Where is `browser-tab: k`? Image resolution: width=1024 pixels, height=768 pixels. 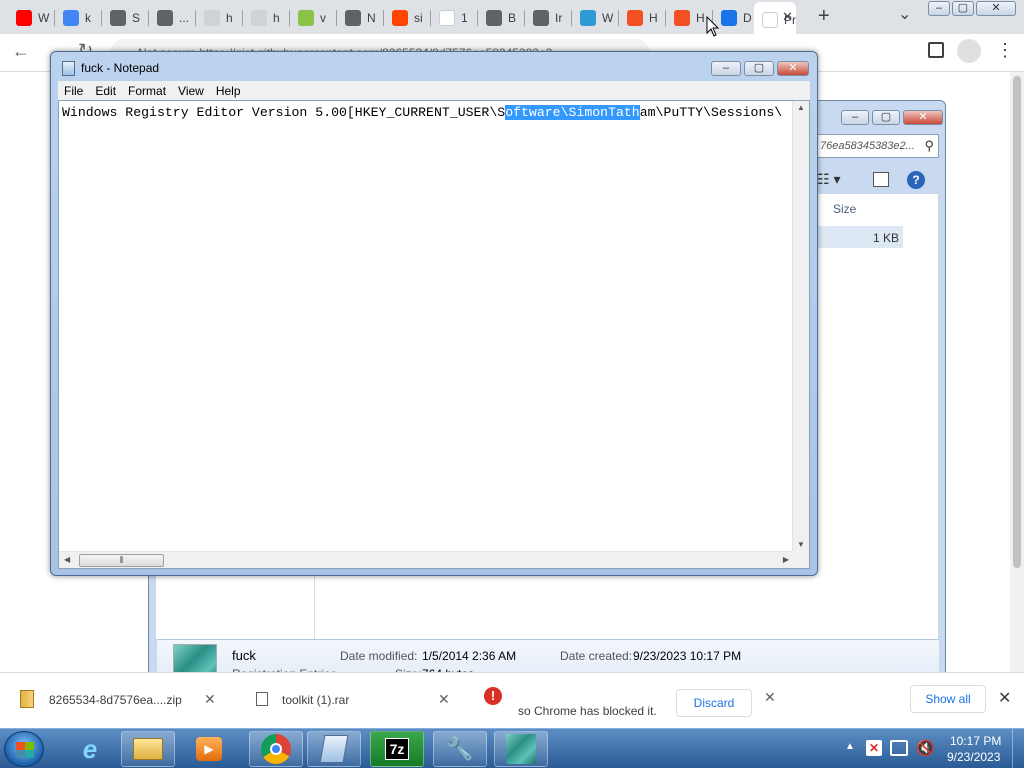 browser-tab: k is located at coordinates (77, 18).